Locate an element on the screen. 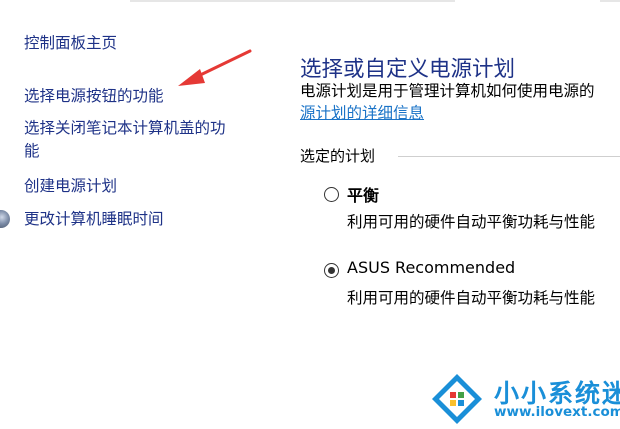  plan-balanced-description: 利用可用的硬件自动平衡功耗与性能 is located at coordinates (471, 222).